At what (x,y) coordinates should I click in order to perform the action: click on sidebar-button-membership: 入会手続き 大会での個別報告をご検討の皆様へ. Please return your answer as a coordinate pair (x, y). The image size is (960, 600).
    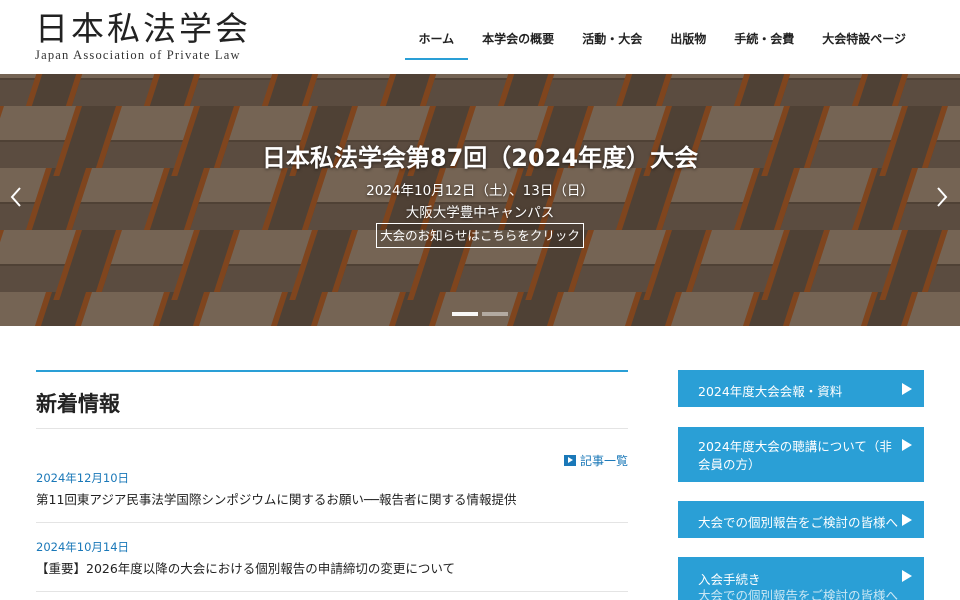
    Looking at the image, I should click on (801, 578).